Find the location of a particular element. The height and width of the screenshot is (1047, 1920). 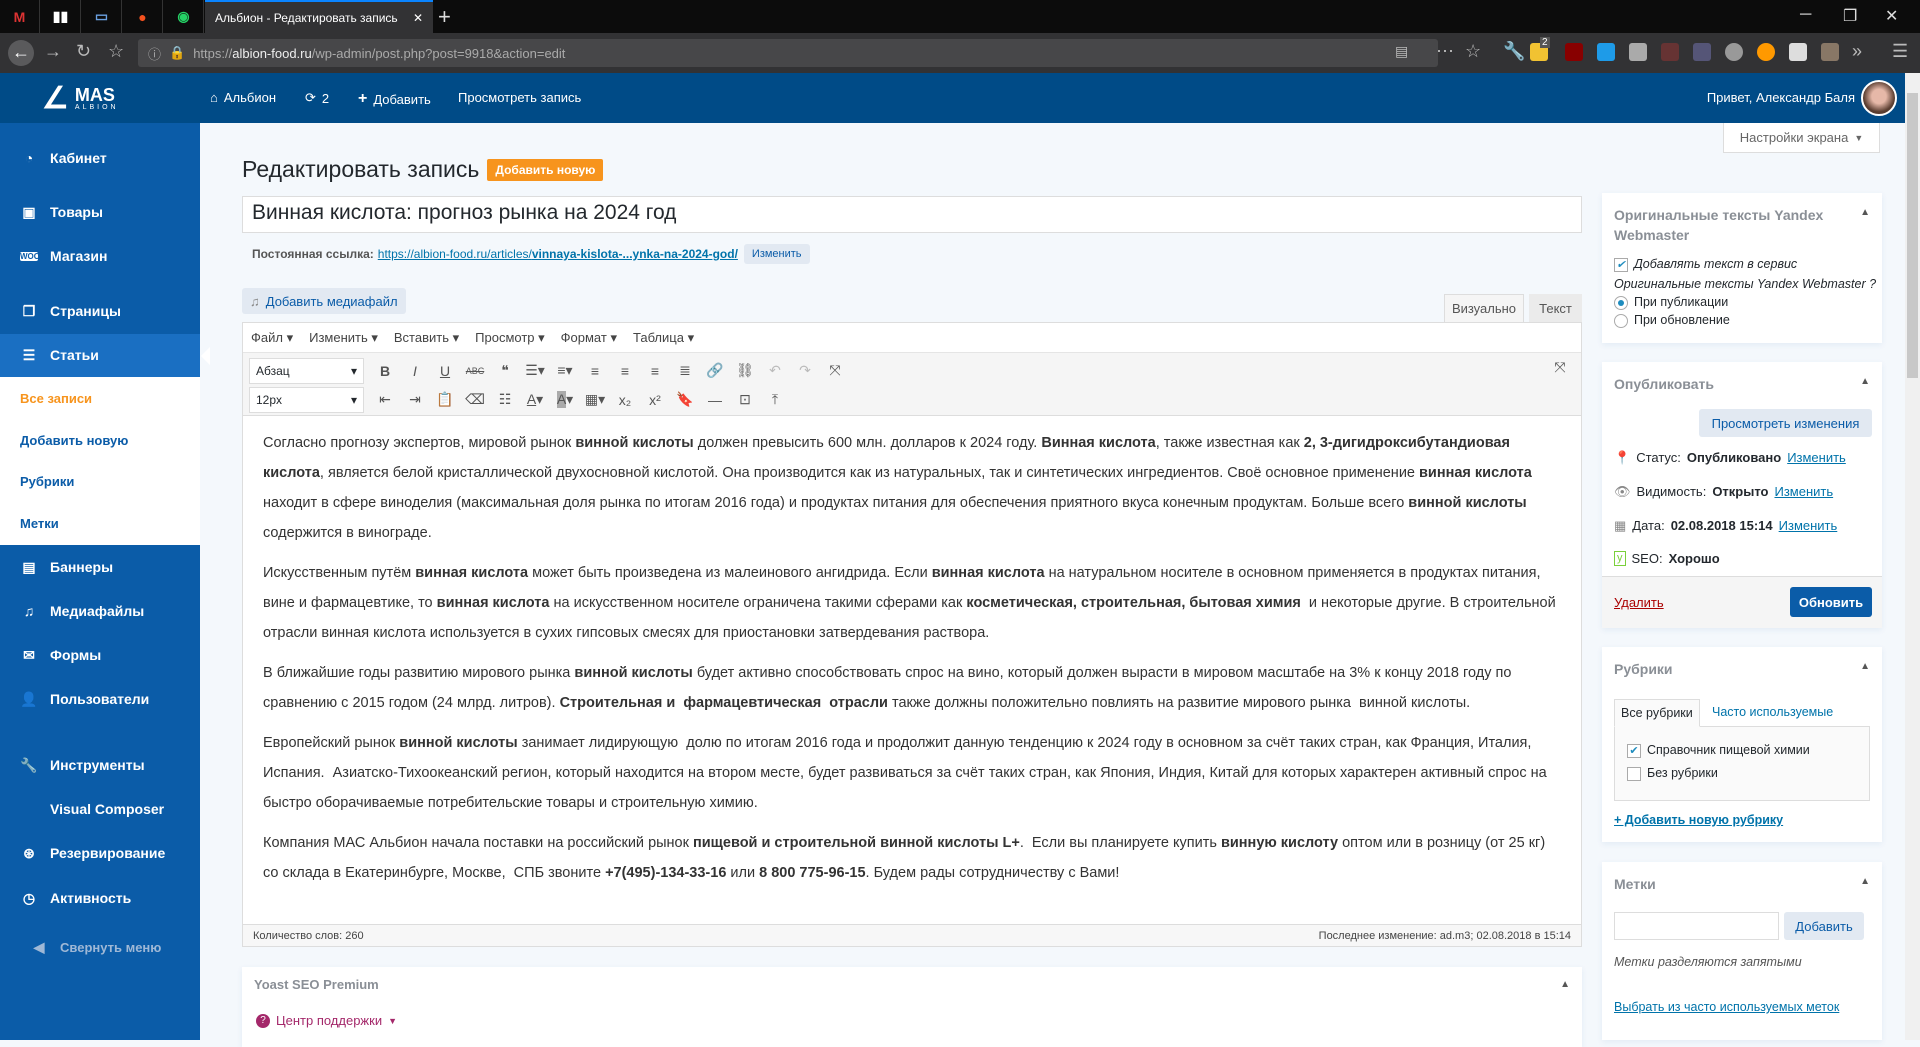

preview-changes-button: Просмотреть изменения is located at coordinates (1785, 423).